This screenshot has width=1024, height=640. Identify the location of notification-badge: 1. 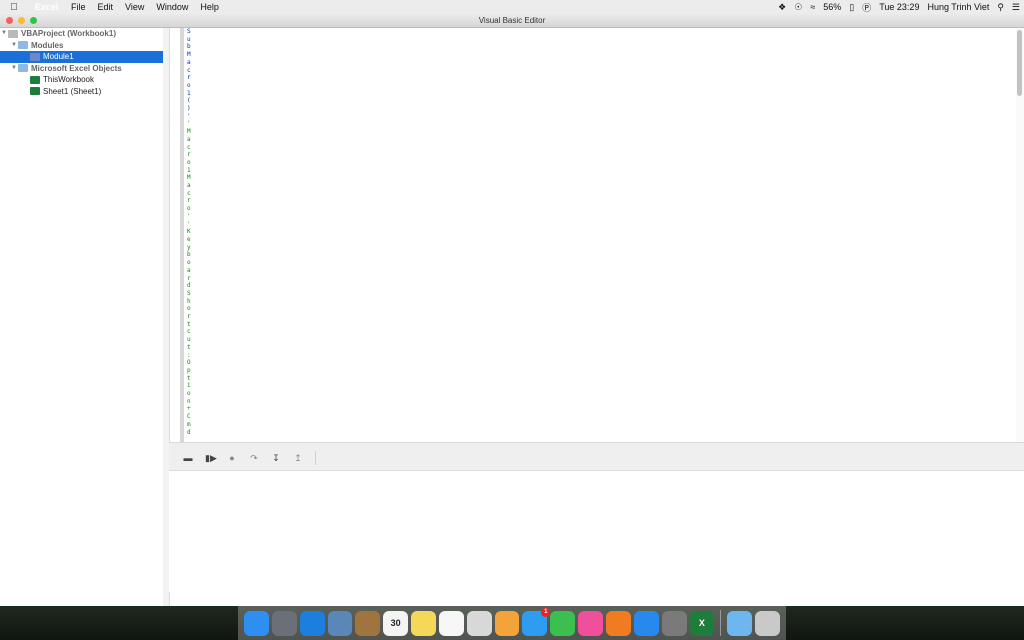
(546, 612).